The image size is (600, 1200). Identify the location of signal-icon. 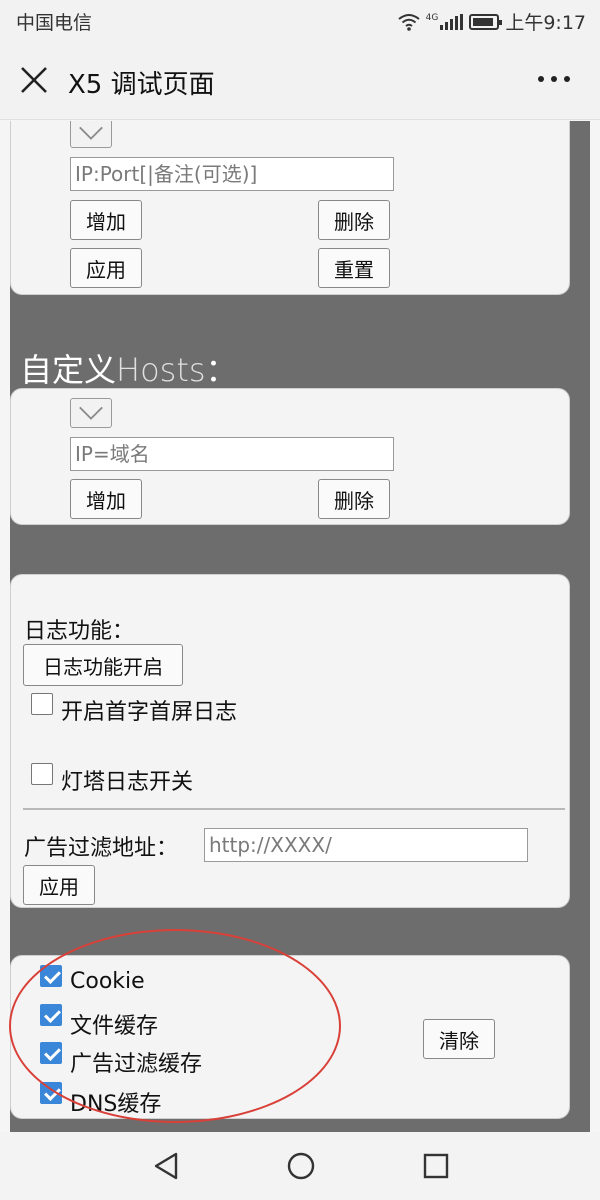
(452, 21).